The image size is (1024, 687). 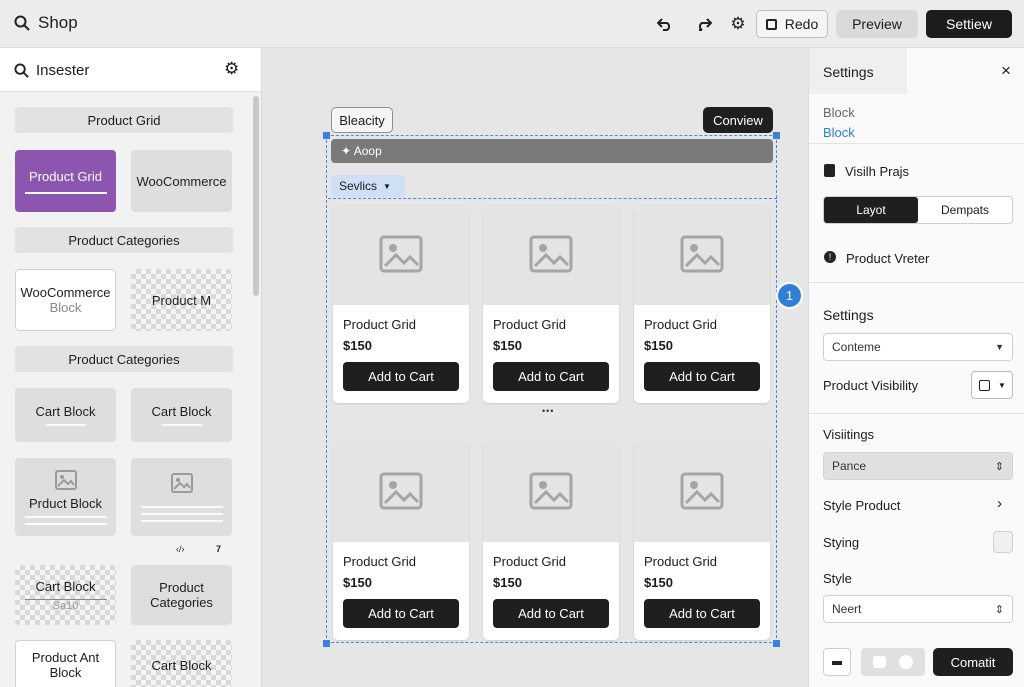 What do you see at coordinates (992, 385) in the screenshot?
I see `visibility-dropdown: ▼` at bounding box center [992, 385].